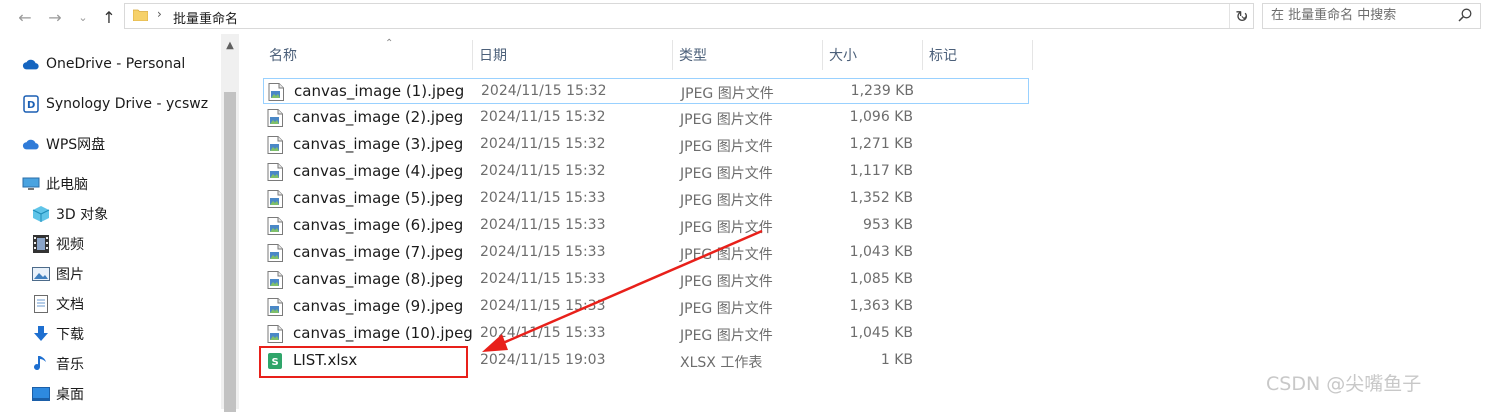 The height and width of the screenshot is (412, 1492). I want to click on search-box, so click(1371, 16).